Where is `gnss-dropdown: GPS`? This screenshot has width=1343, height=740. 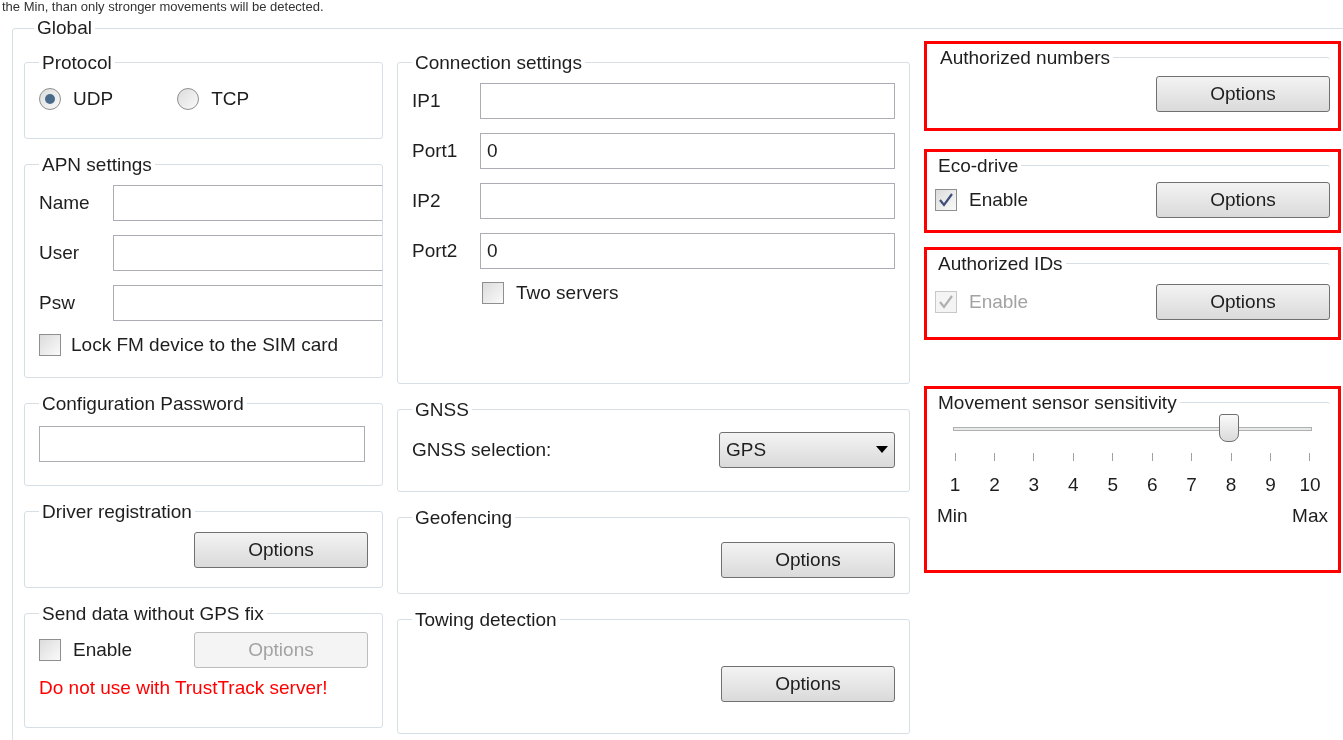 gnss-dropdown: GPS is located at coordinates (807, 450).